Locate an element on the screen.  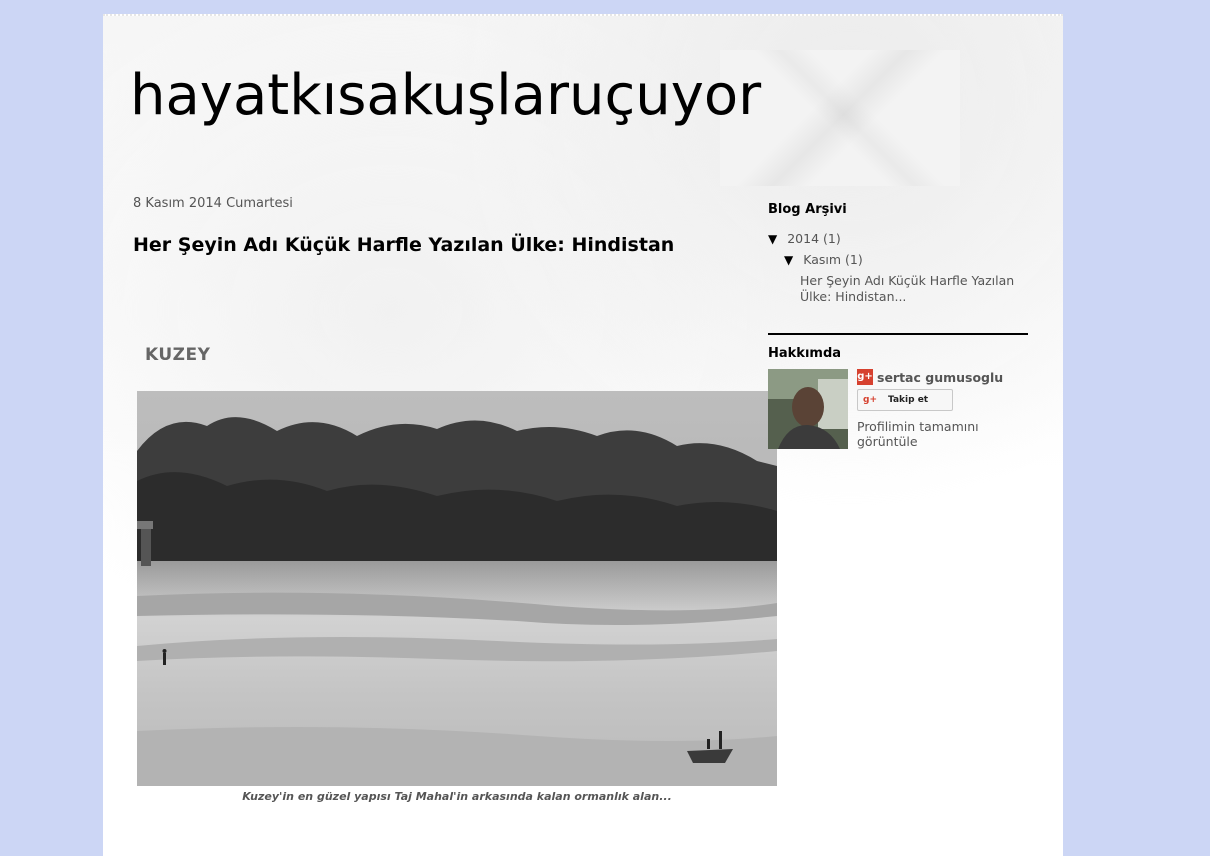
profile-photo is located at coordinates (808, 409).